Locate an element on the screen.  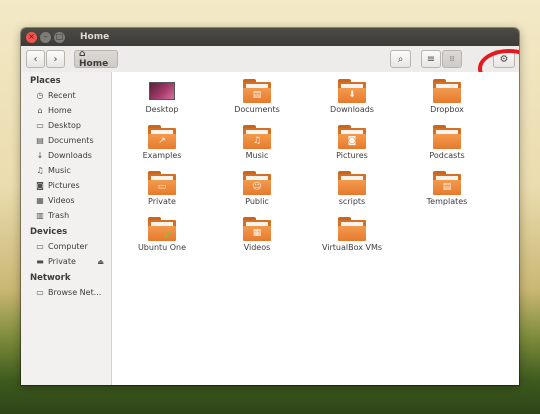
sync-check-icon: ✔ is located at coordinates (168, 235).